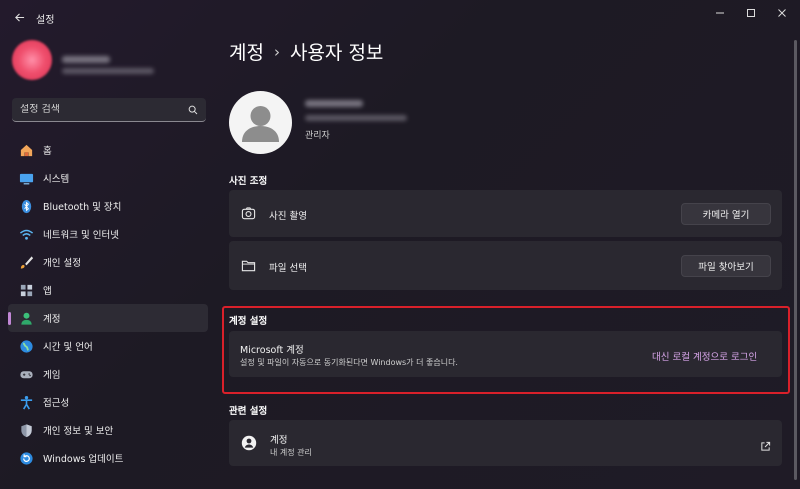  What do you see at coordinates (86, 59) in the screenshot?
I see `user-name-redacted` at bounding box center [86, 59].